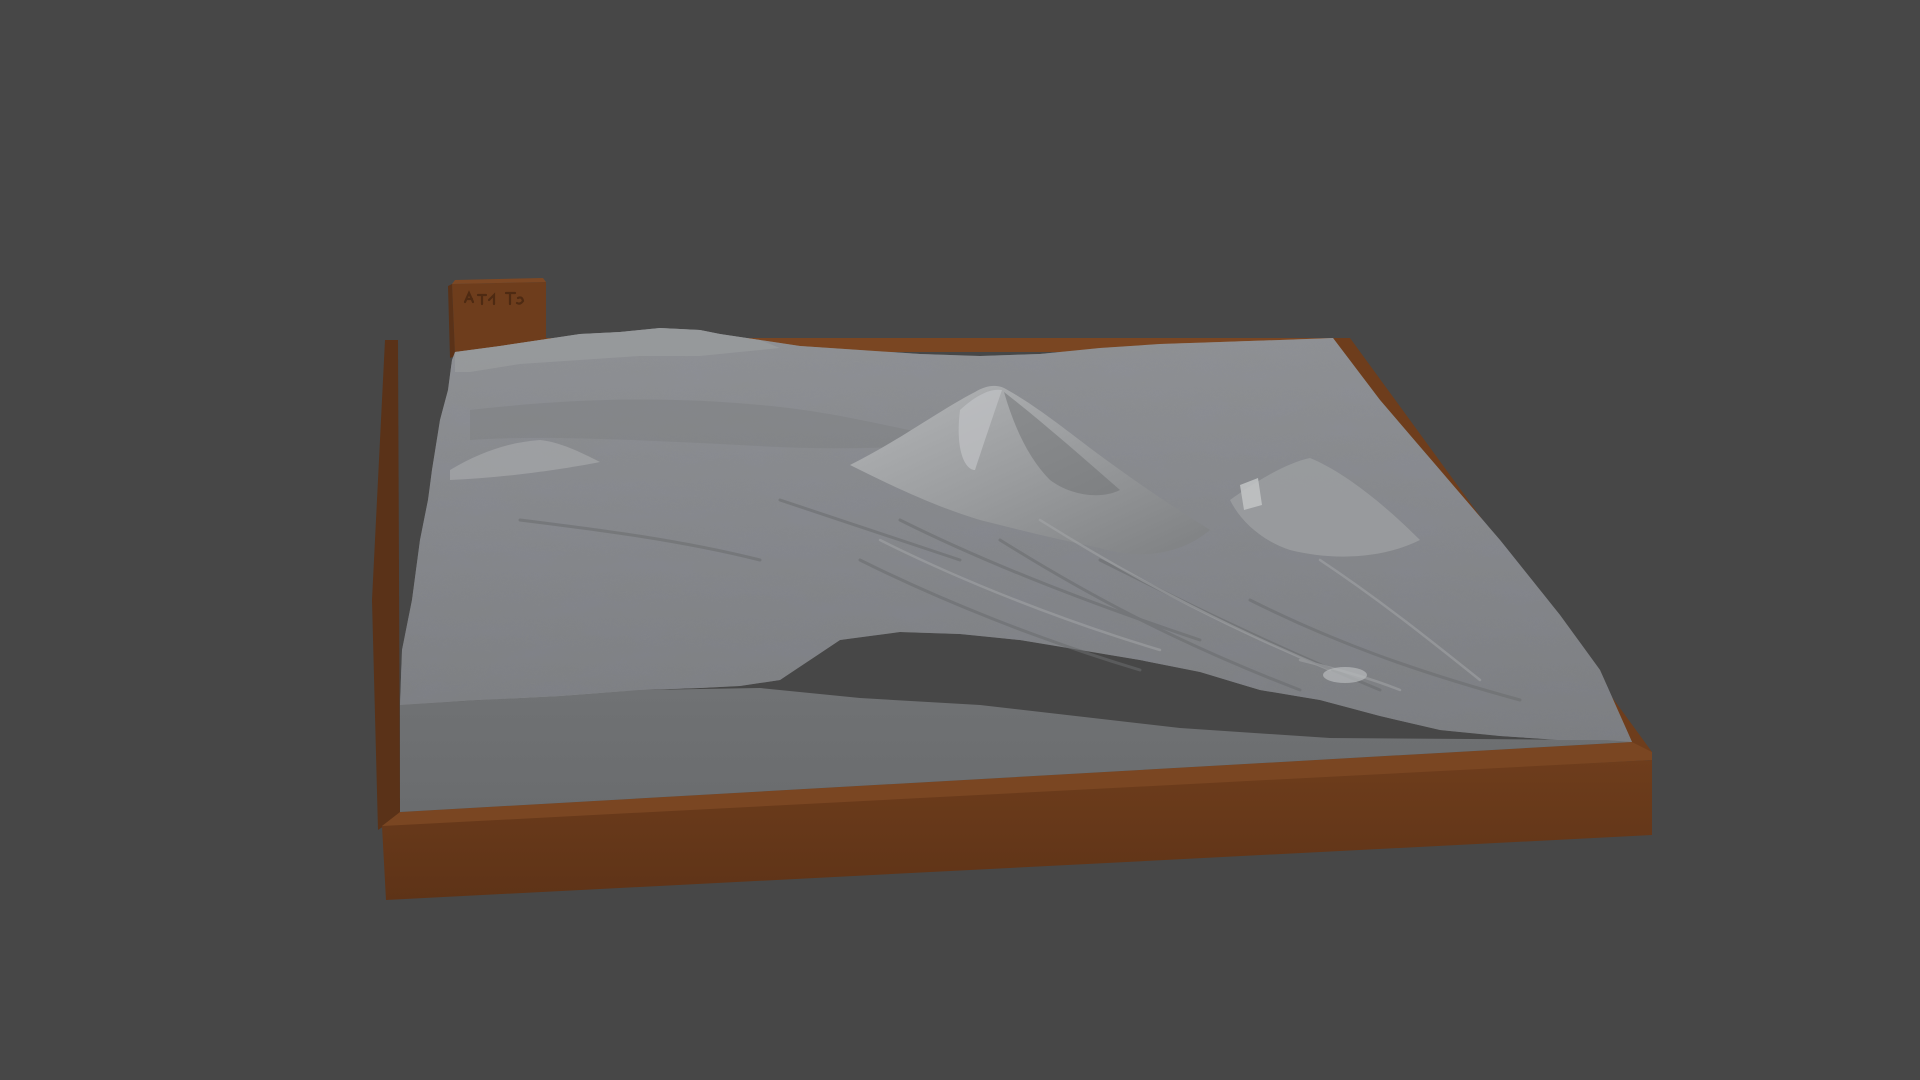 The width and height of the screenshot is (1920, 1080). Describe the element at coordinates (1345, 675) in the screenshot. I see `terrain-bright-spot` at that location.